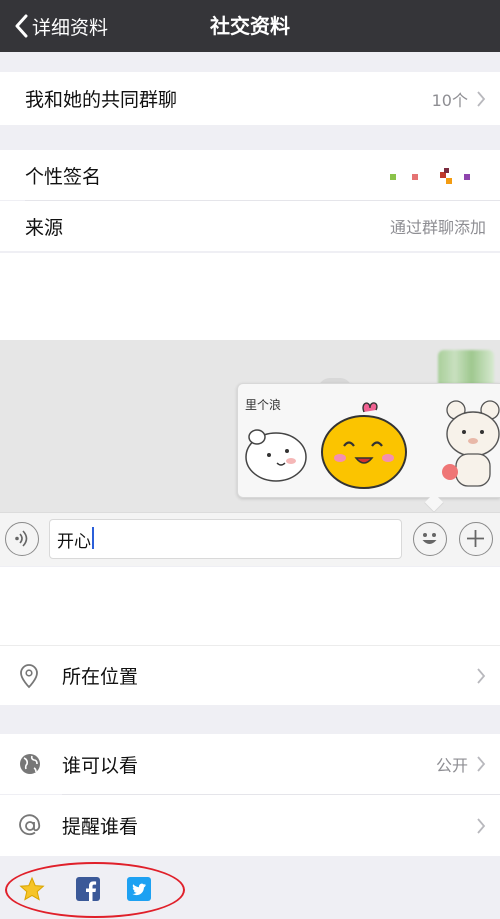  What do you see at coordinates (250, 675) in the screenshot?
I see `location-row: 所在位置` at bounding box center [250, 675].